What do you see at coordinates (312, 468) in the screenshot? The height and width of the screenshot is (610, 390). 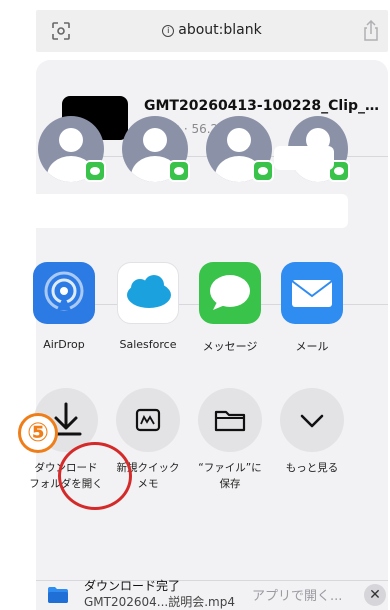 I see `action-label: もっと見る` at bounding box center [312, 468].